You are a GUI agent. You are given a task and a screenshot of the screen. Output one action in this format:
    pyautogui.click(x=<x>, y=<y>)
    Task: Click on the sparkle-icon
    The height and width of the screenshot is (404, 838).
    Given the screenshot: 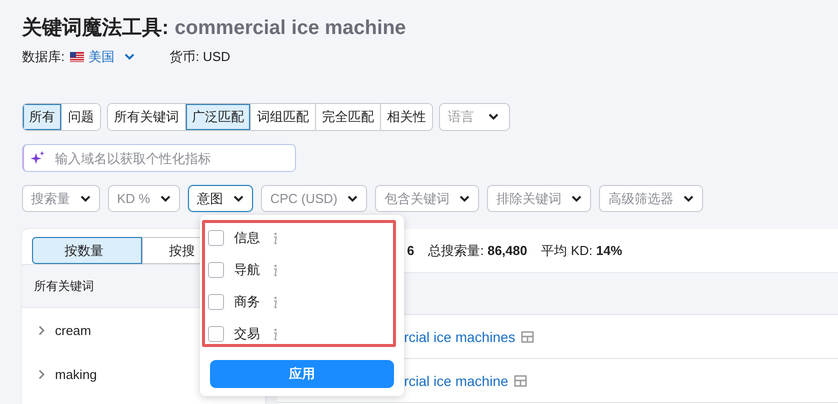 What is the action you would take?
    pyautogui.click(x=37, y=158)
    